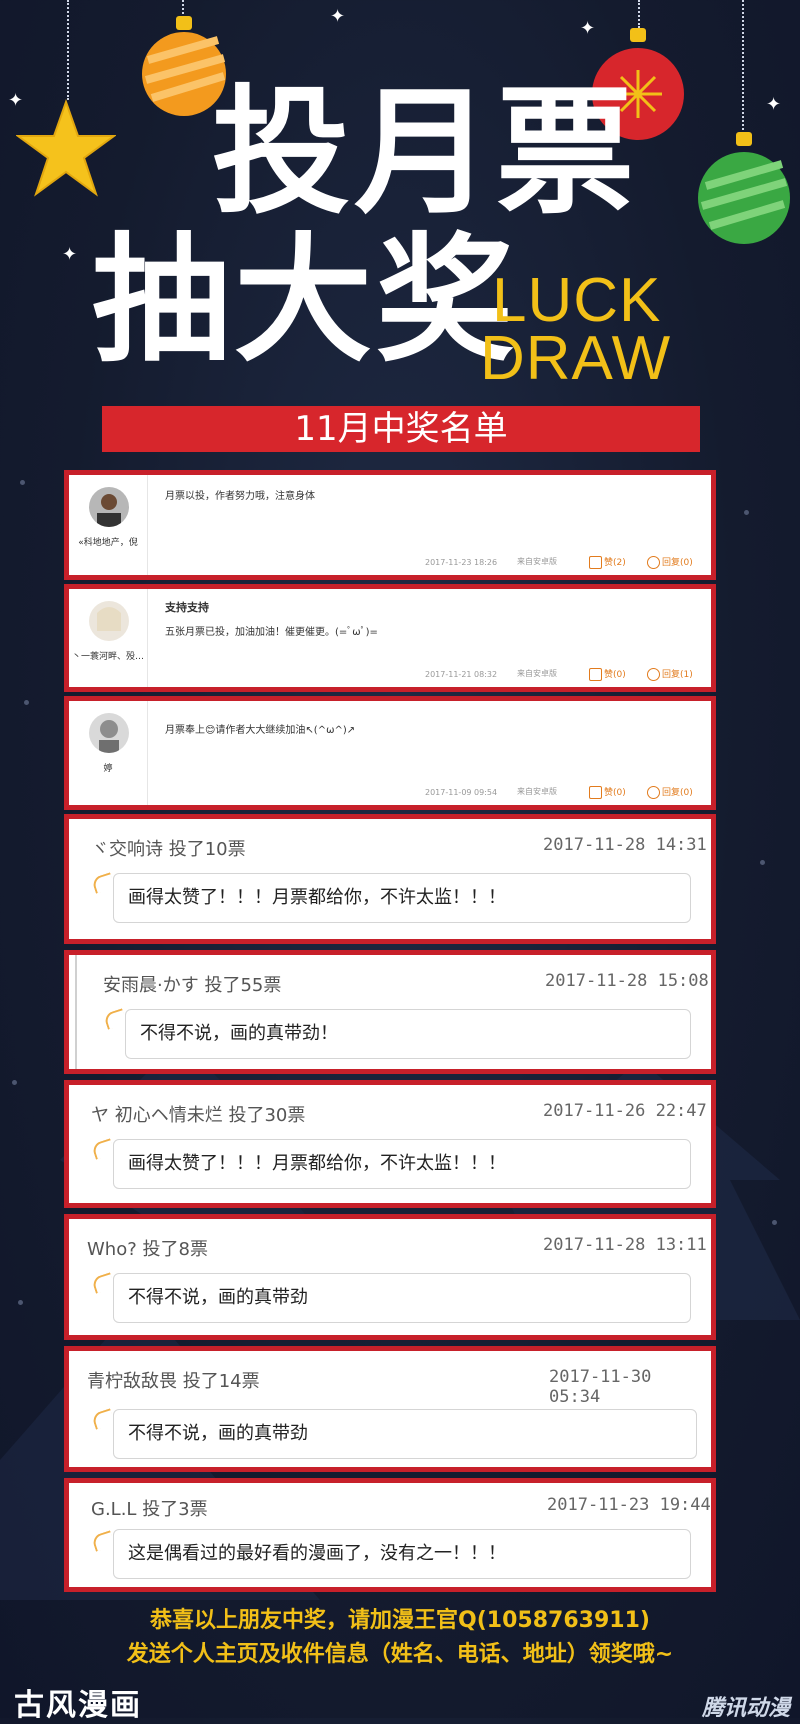 This screenshot has width=800, height=1724. What do you see at coordinates (629, 1505) in the screenshot?
I see `timestamp: 2017-11-23 19:44` at bounding box center [629, 1505].